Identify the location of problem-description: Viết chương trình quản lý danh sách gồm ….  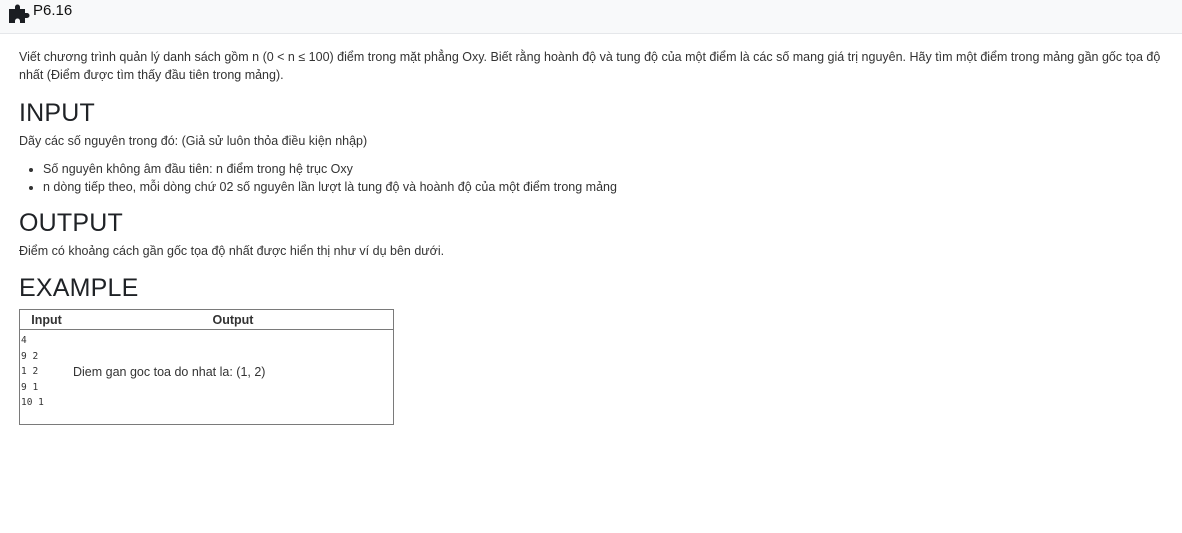
(590, 66).